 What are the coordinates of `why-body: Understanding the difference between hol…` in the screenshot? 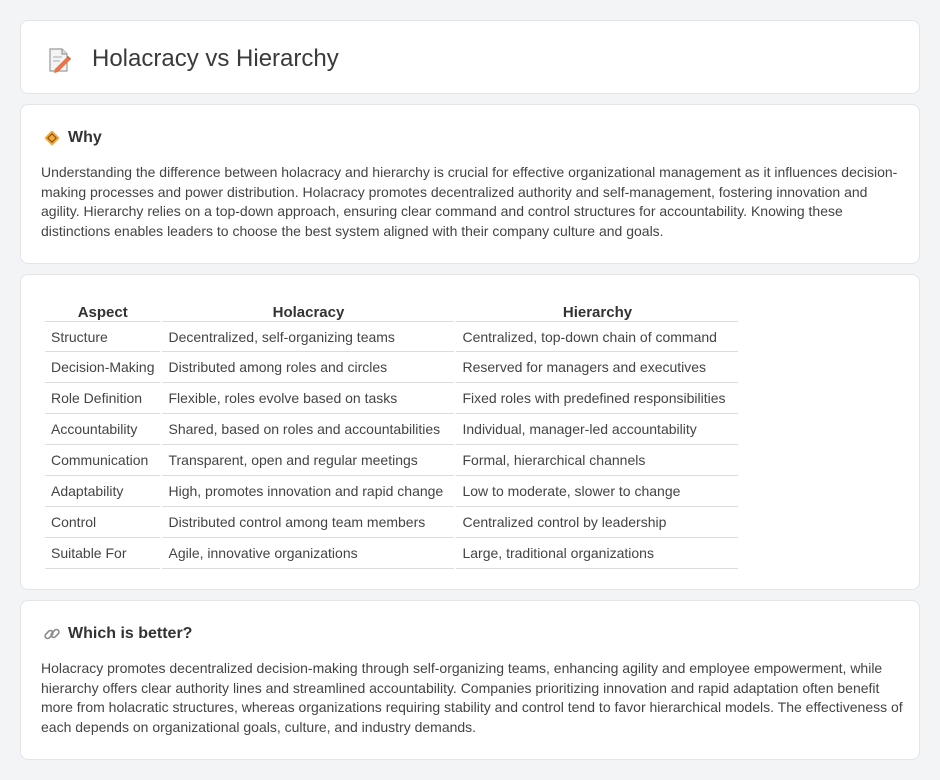 It's located at (469, 201).